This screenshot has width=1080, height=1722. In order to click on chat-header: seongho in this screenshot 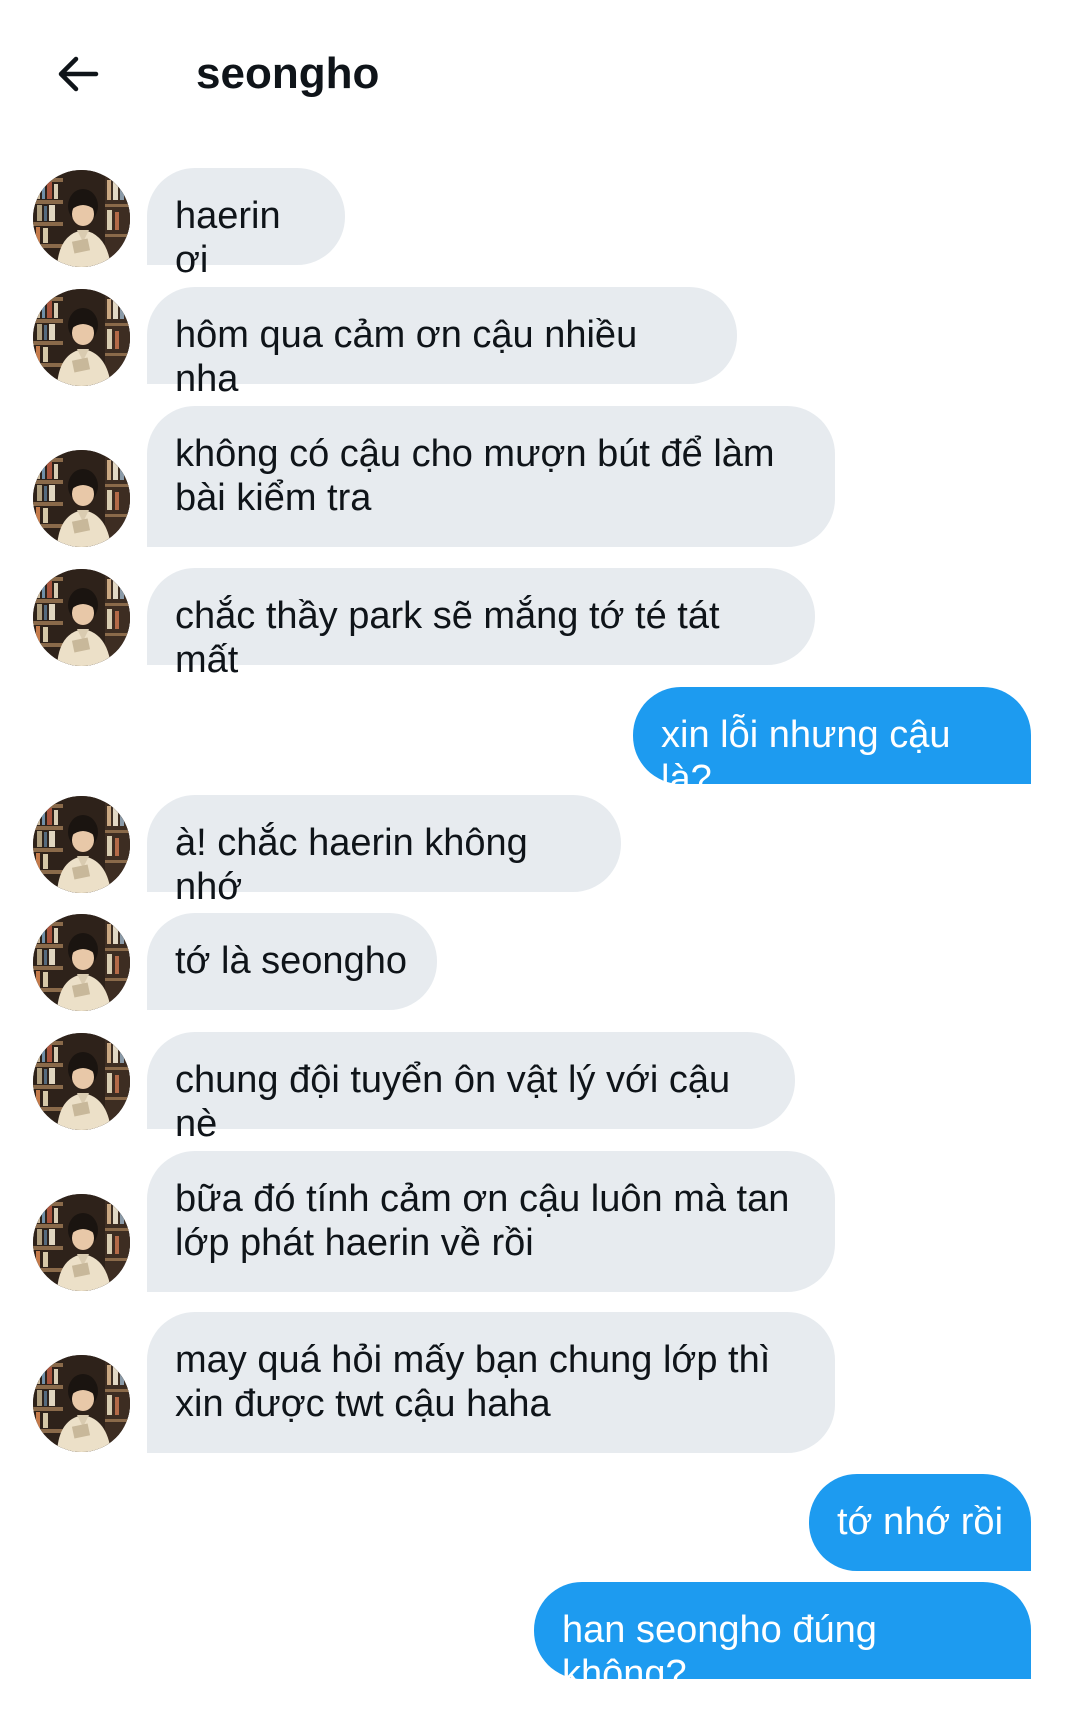, I will do `click(540, 70)`.